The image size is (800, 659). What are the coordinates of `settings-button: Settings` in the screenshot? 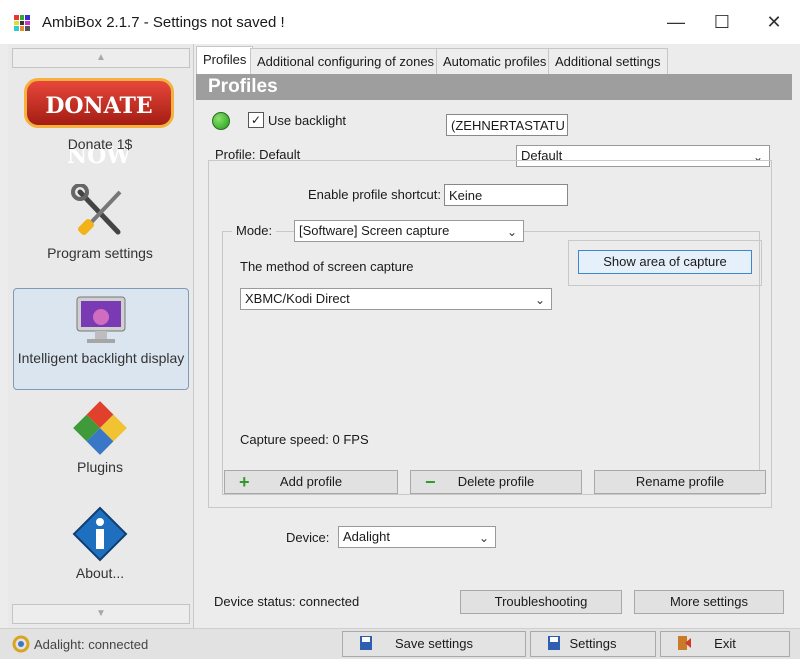 It's located at (593, 644).